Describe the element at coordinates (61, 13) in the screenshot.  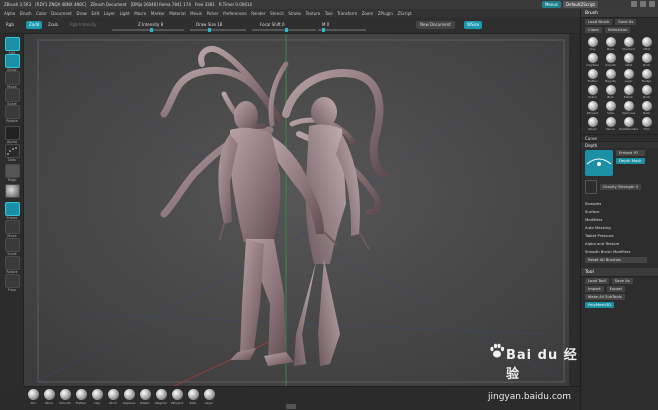
I see `menu-item: Document` at that location.